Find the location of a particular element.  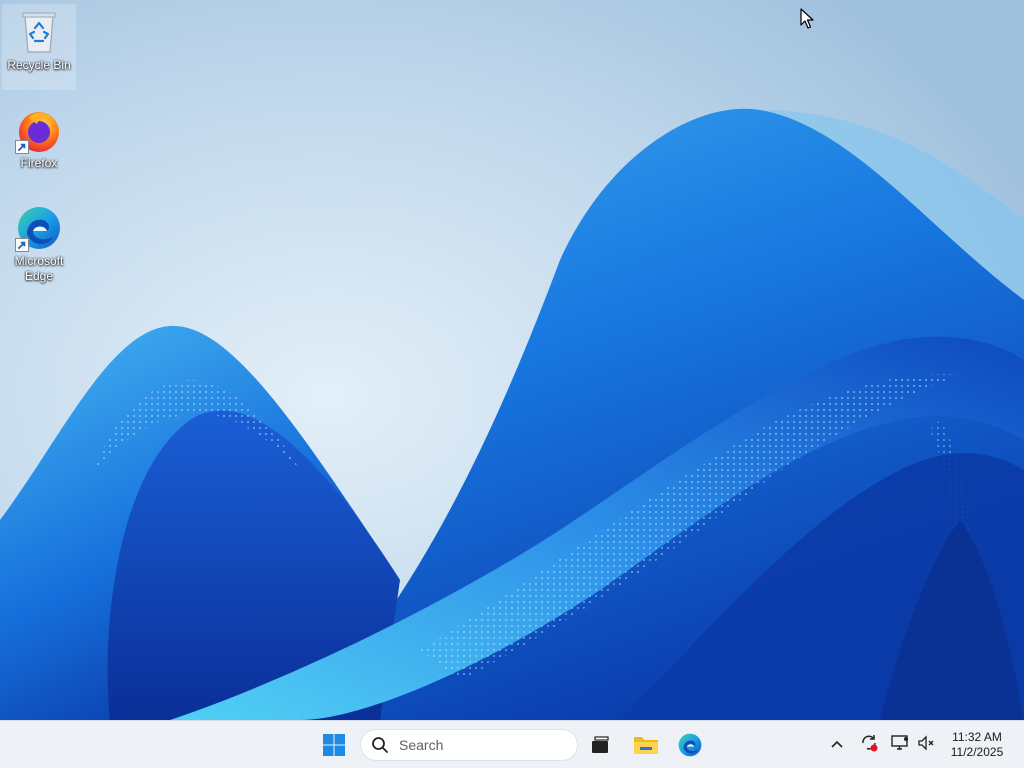

sync-icon is located at coordinates (869, 745).